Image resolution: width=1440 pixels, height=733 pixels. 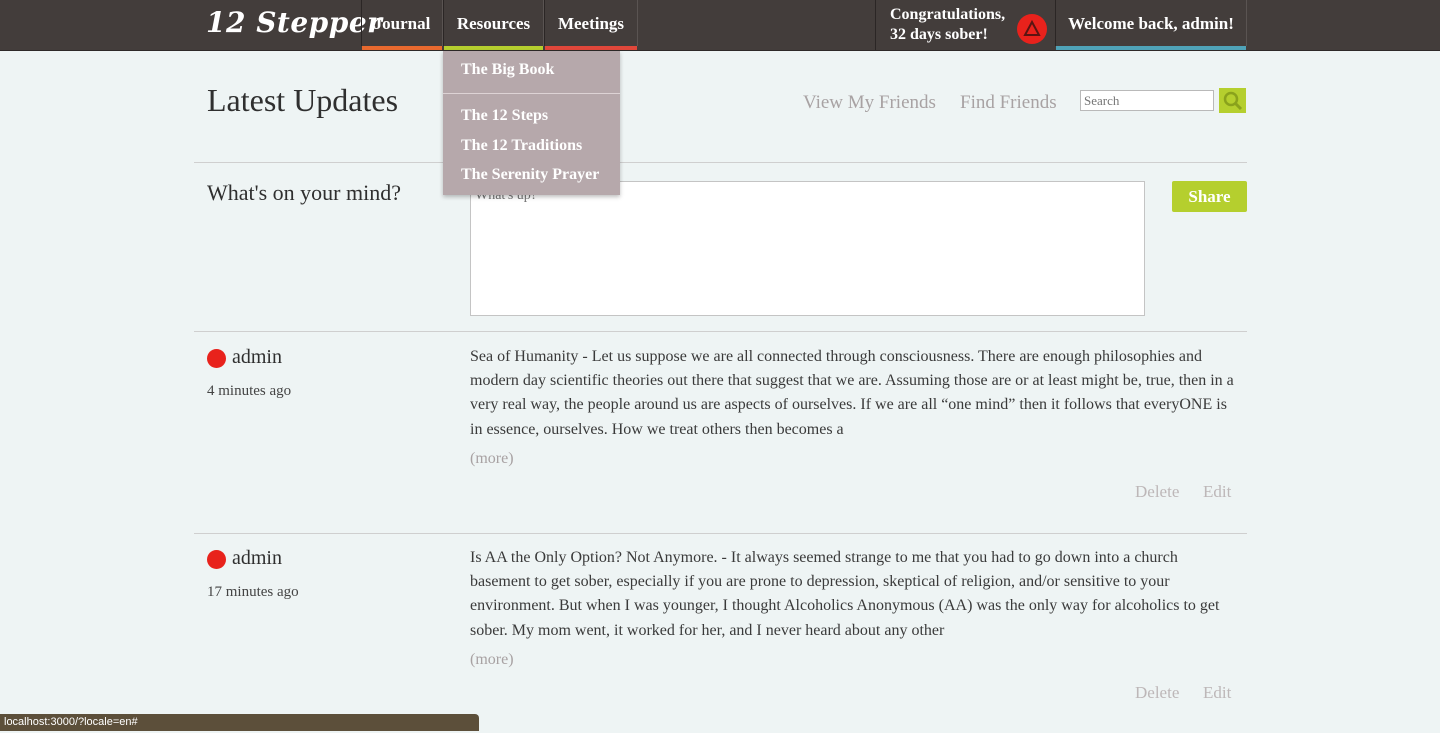 I want to click on nav-tab-journal: Journal, so click(x=402, y=25).